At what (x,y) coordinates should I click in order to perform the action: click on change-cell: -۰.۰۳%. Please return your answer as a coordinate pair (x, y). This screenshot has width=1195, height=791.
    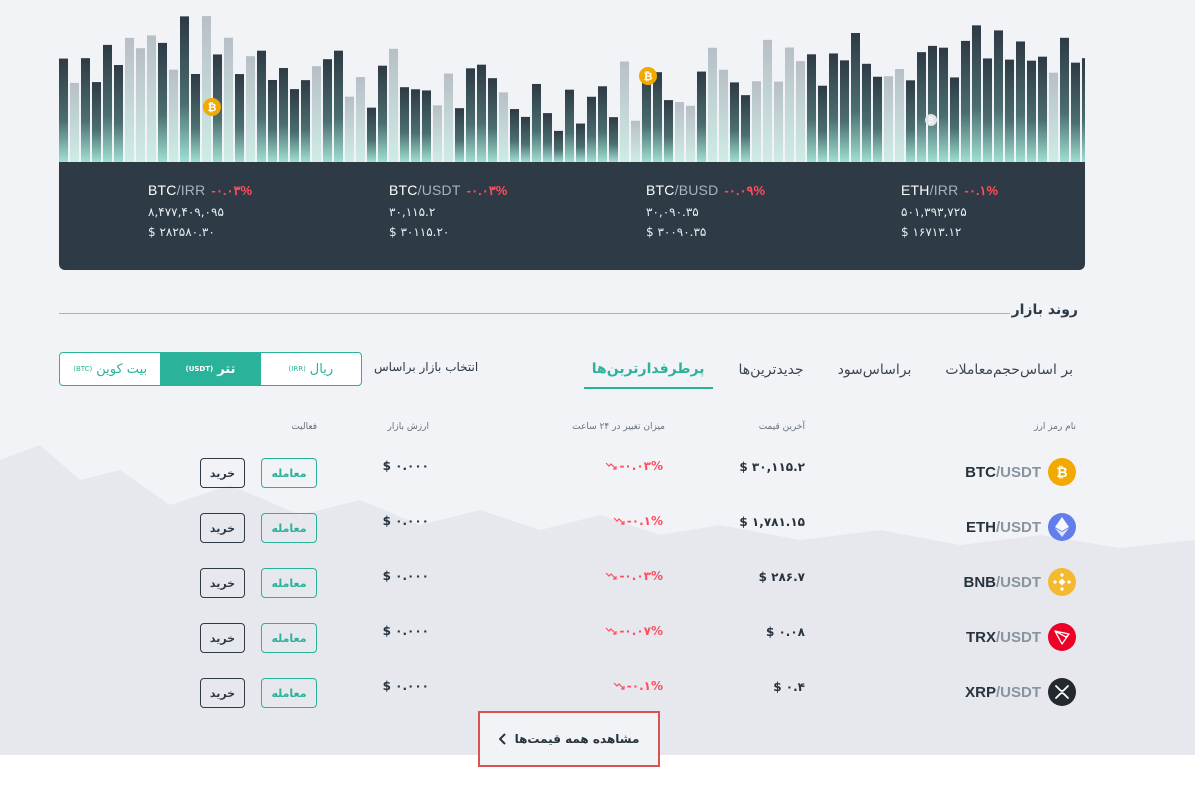
    Looking at the image, I should click on (634, 466).